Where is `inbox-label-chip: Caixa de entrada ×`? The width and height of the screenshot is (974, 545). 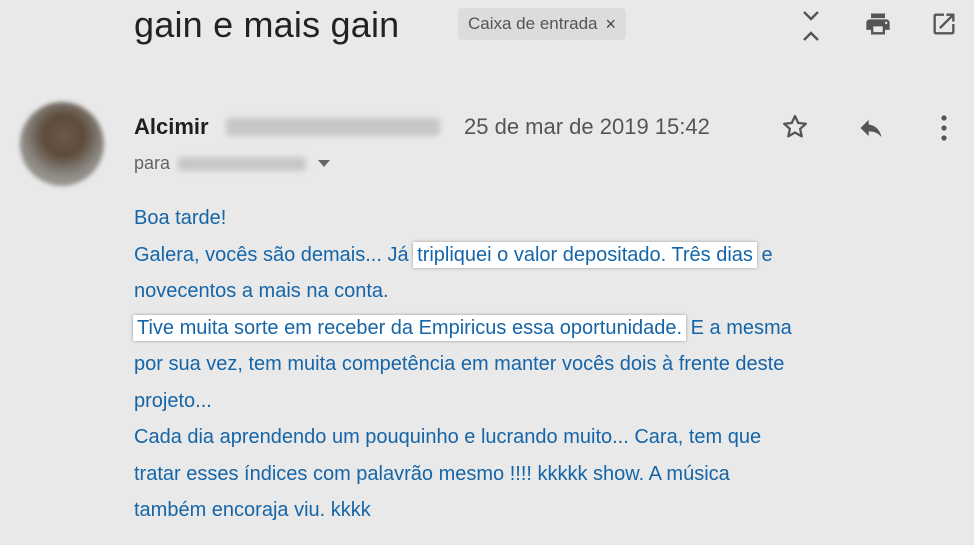 inbox-label-chip: Caixa de entrada × is located at coordinates (542, 24).